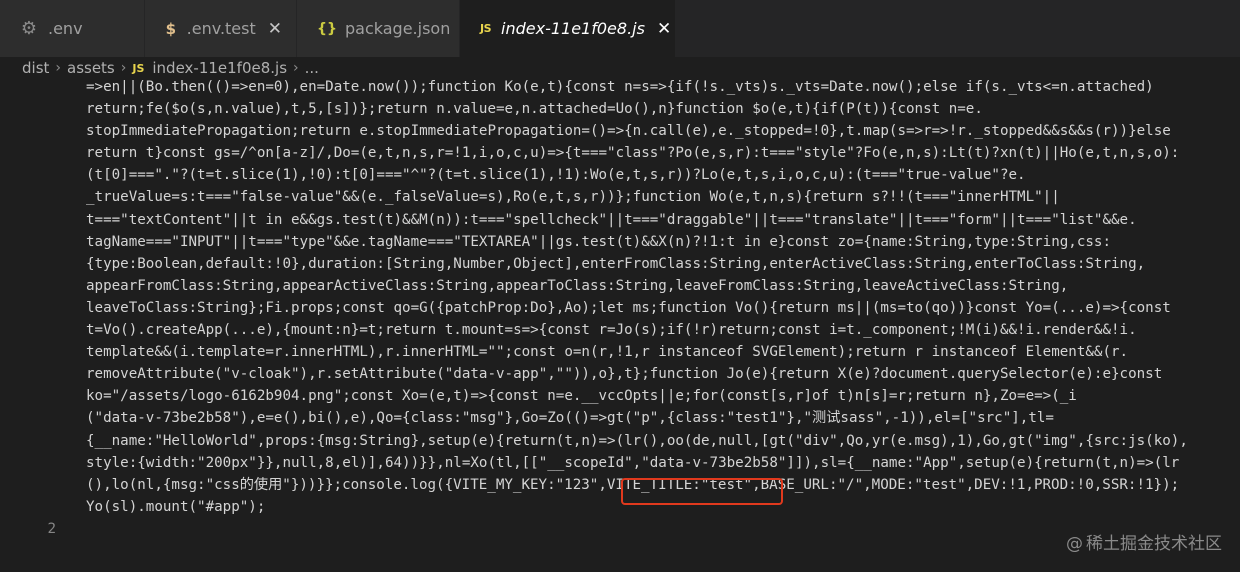 The height and width of the screenshot is (572, 1240). What do you see at coordinates (29, 28) in the screenshot?
I see `gear-icon: ⚙` at bounding box center [29, 28].